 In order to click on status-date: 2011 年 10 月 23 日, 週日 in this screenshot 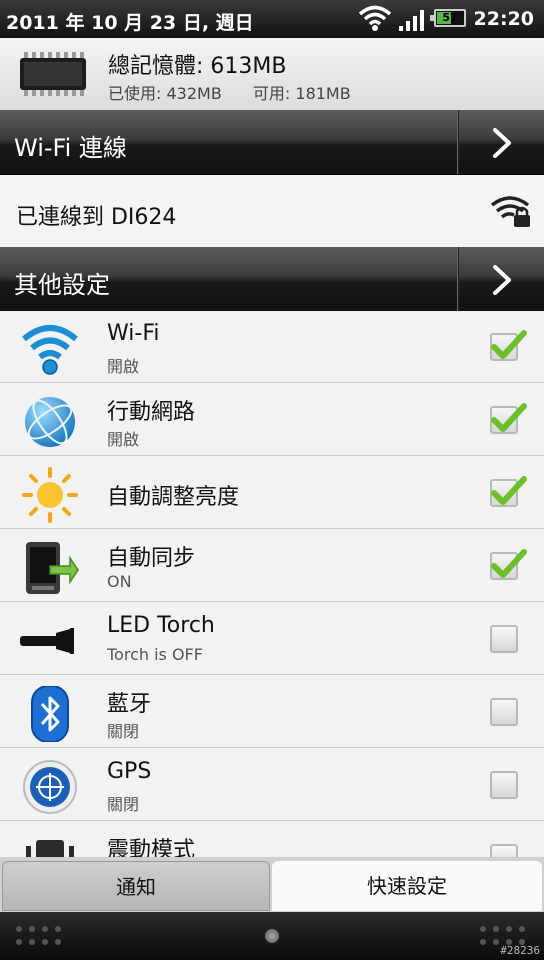, I will do `click(130, 23)`.